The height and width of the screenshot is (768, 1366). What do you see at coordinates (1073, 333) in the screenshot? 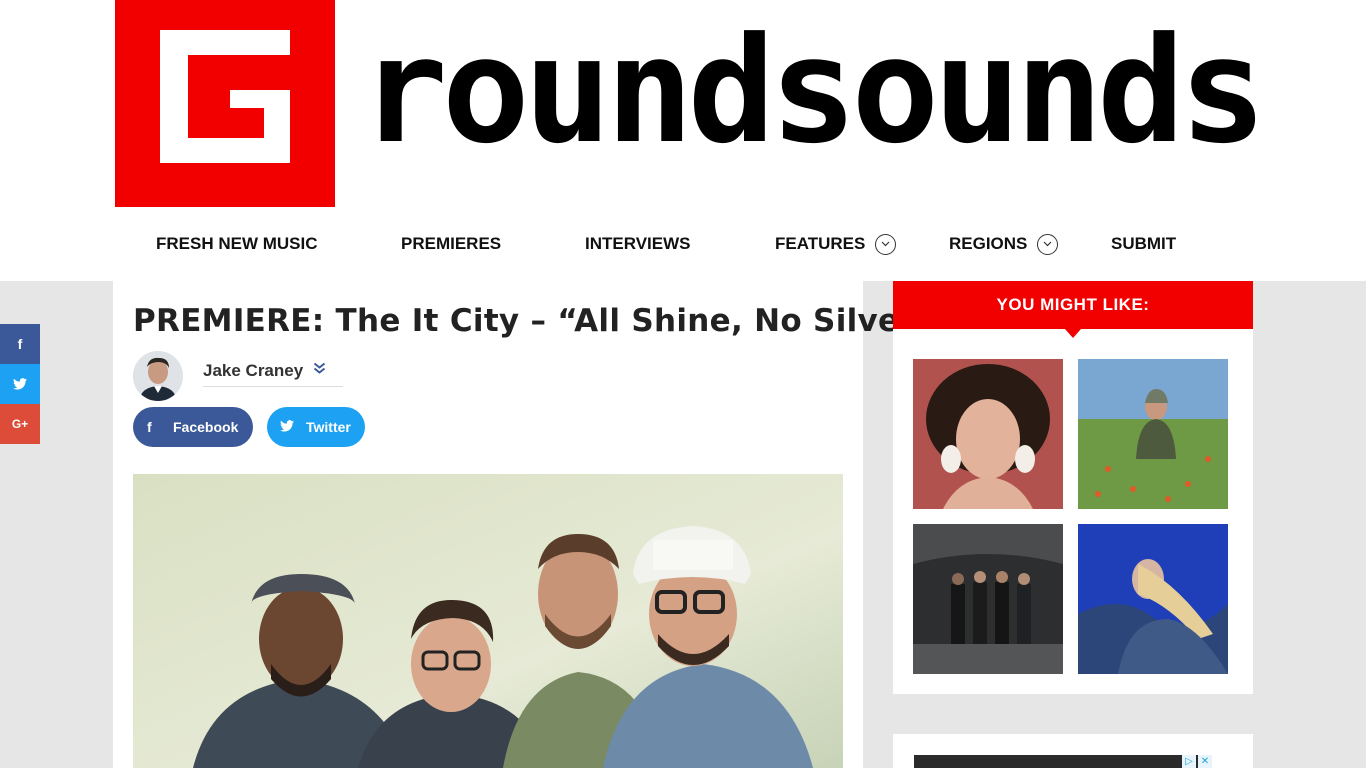
I see `heading-pointer` at bounding box center [1073, 333].